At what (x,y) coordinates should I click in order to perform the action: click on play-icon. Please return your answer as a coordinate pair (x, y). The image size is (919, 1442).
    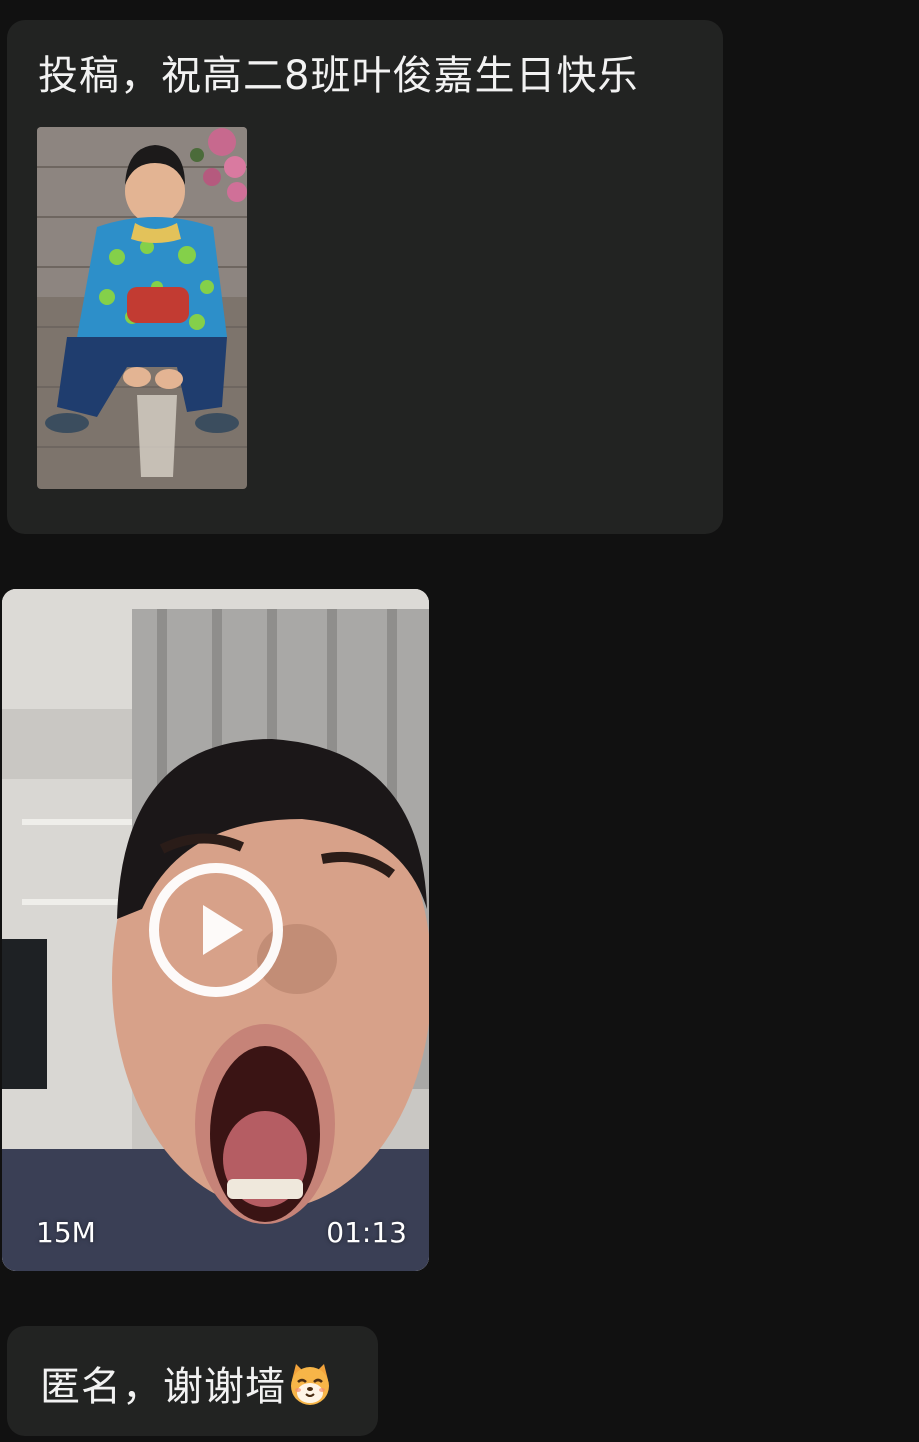
    Looking at the image, I should click on (216, 930).